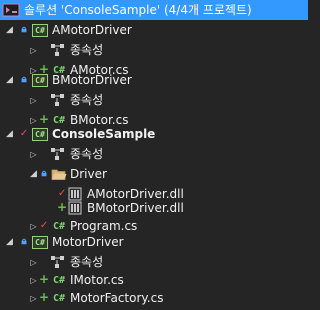 Image resolution: width=320 pixels, height=310 pixels. Describe the element at coordinates (97, 280) in the screenshot. I see `file-label: IMotor.cs` at that location.